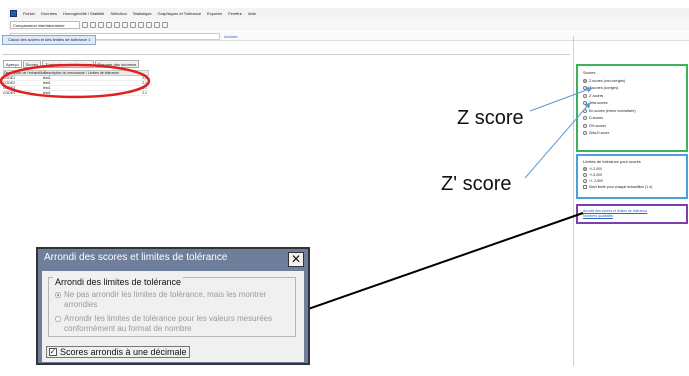 The image size is (689, 376). I want to click on panel-divider, so click(573, 201).